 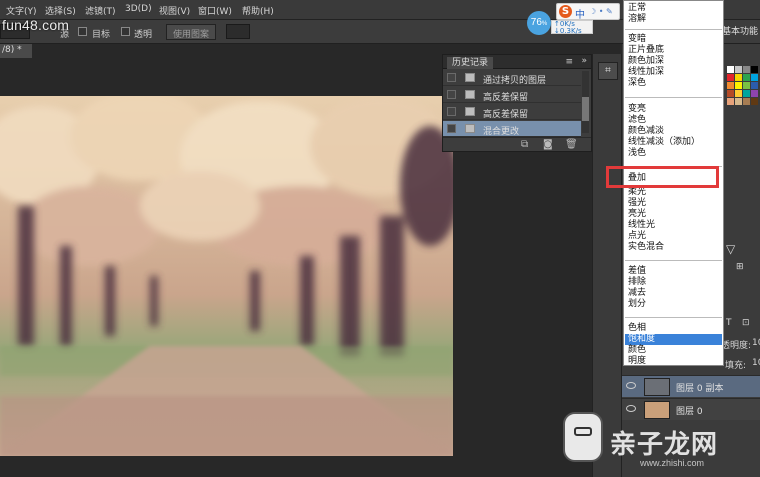 What do you see at coordinates (756, 363) in the screenshot?
I see `fill-value: 10` at bounding box center [756, 363].